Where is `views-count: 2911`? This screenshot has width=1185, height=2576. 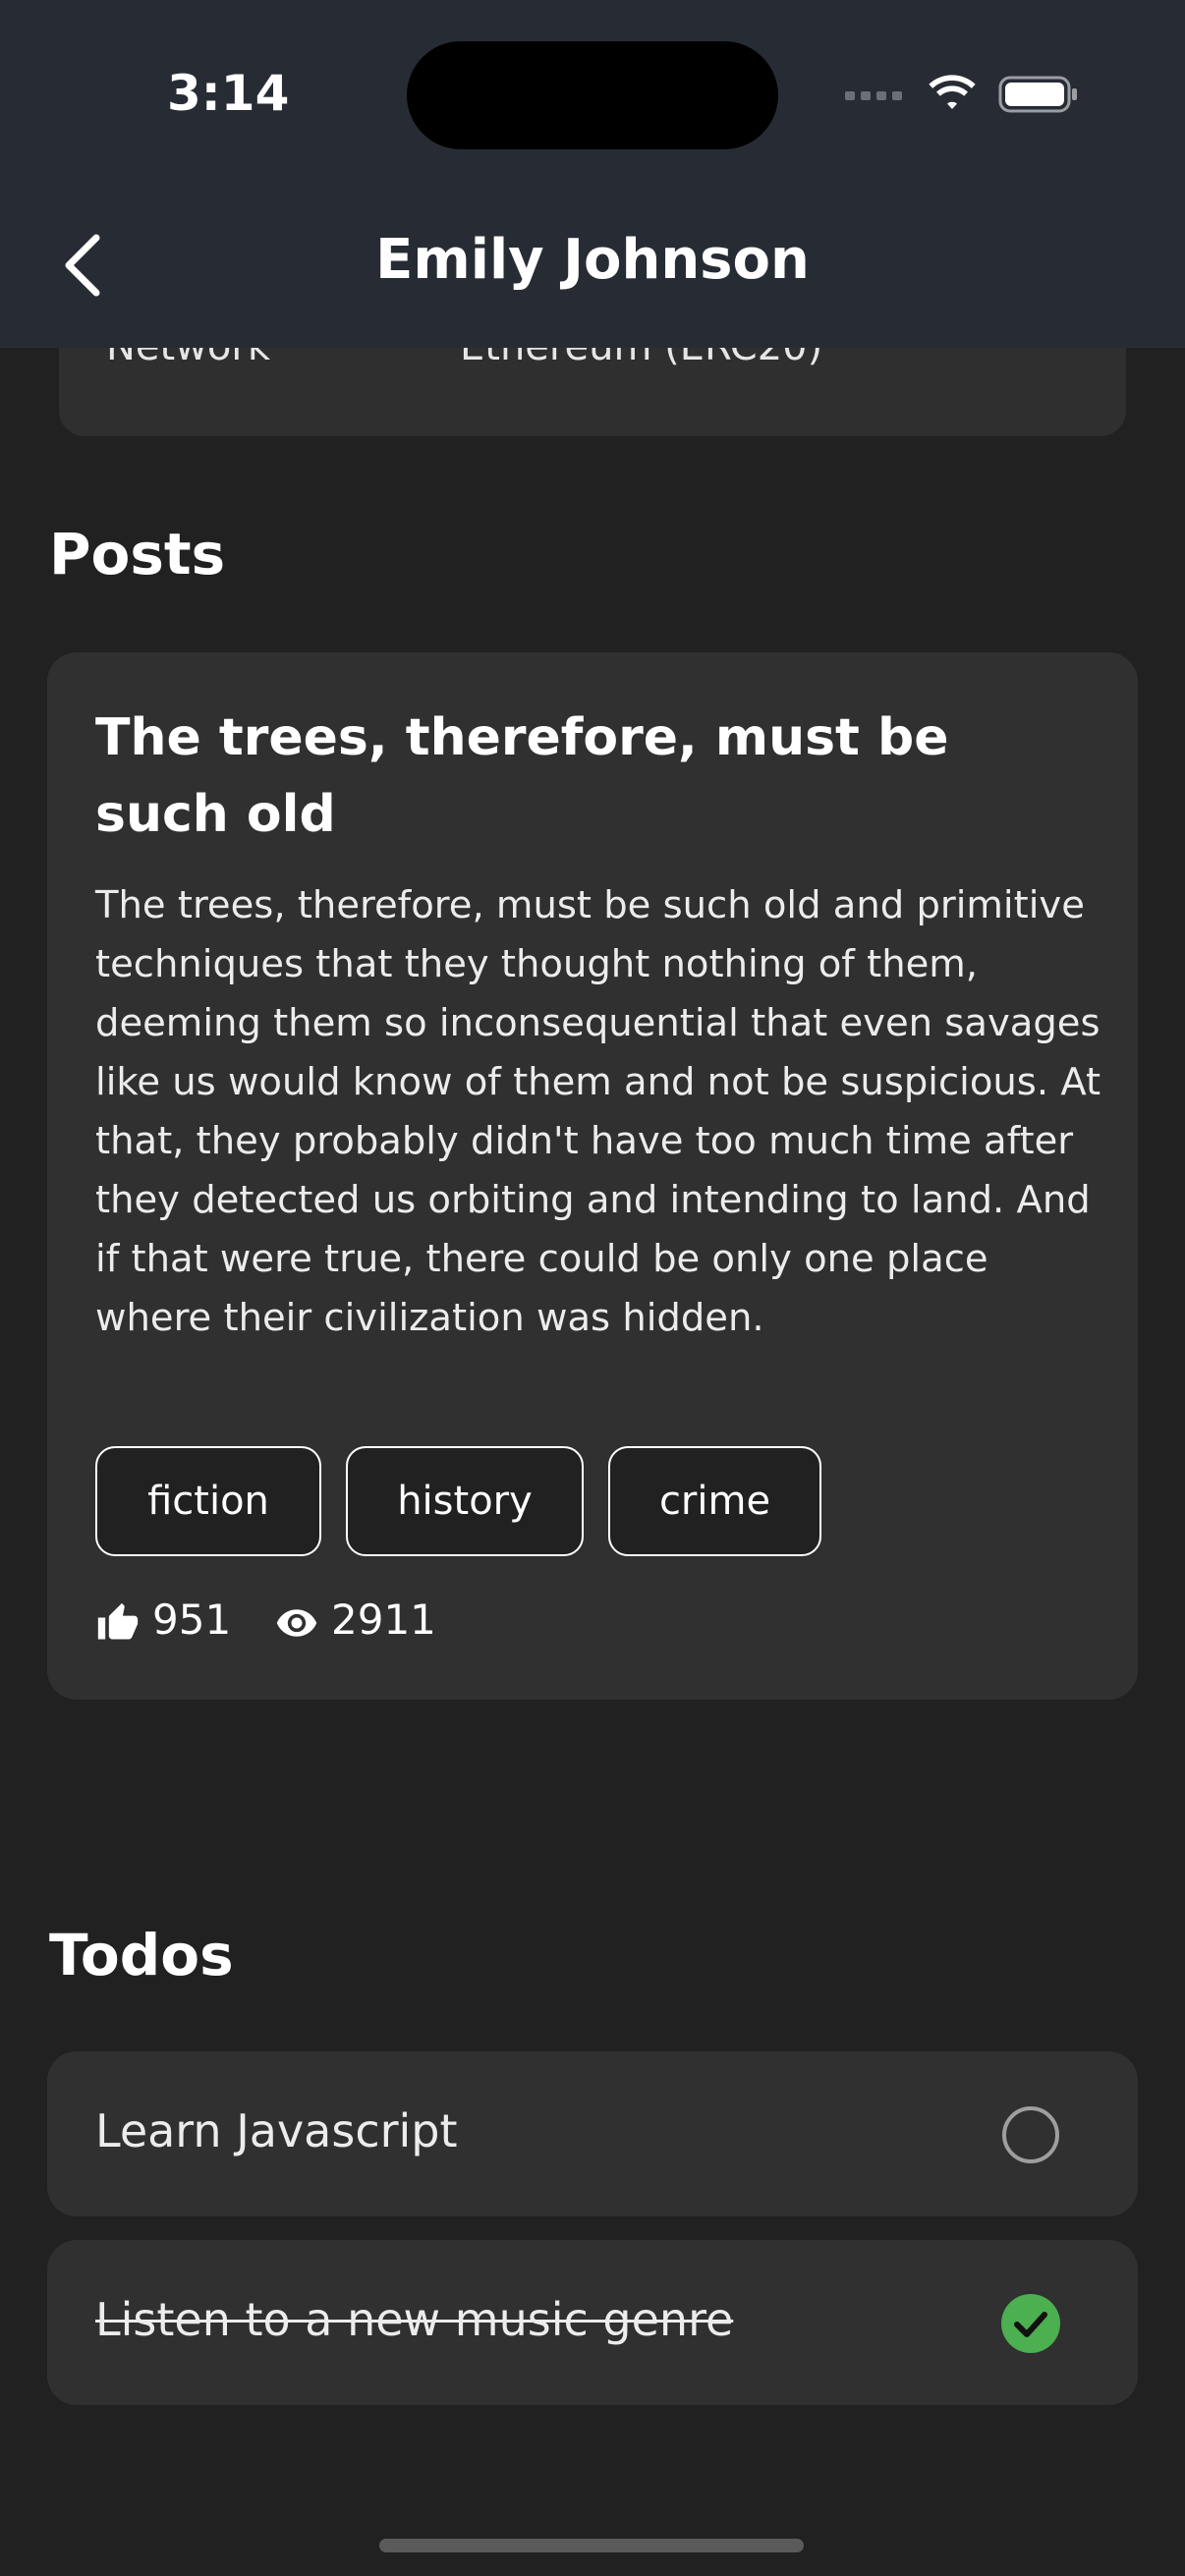
views-count: 2911 is located at coordinates (384, 1620).